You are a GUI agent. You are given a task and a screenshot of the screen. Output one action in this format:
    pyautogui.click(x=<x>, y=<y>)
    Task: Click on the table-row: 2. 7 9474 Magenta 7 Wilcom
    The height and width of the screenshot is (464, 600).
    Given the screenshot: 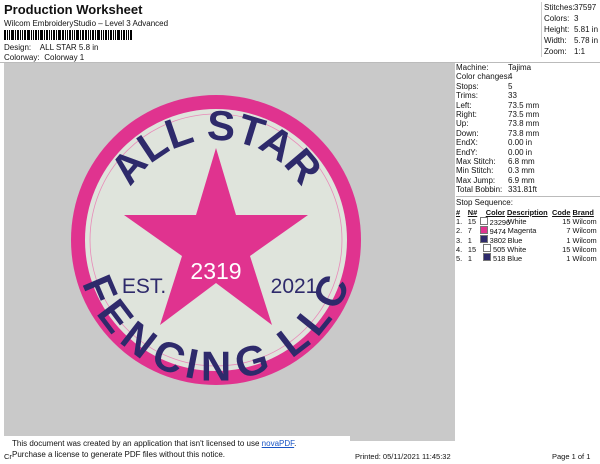 What is the action you would take?
    pyautogui.click(x=526, y=230)
    